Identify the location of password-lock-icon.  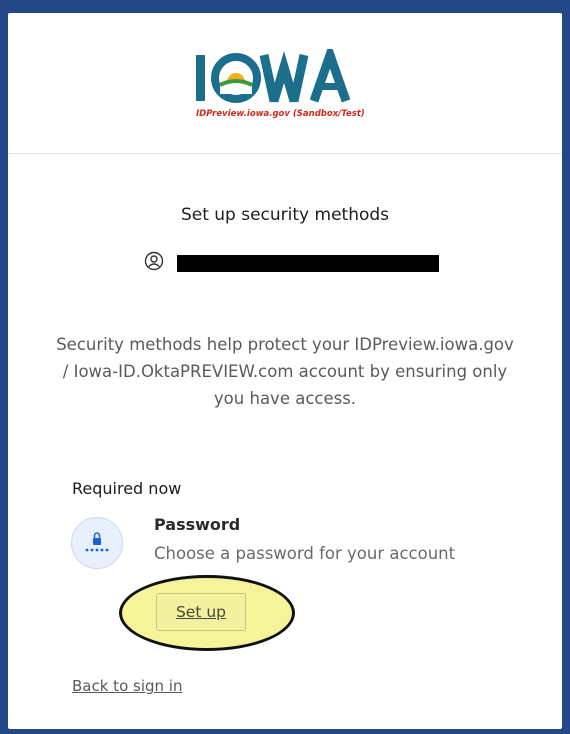
(97, 543).